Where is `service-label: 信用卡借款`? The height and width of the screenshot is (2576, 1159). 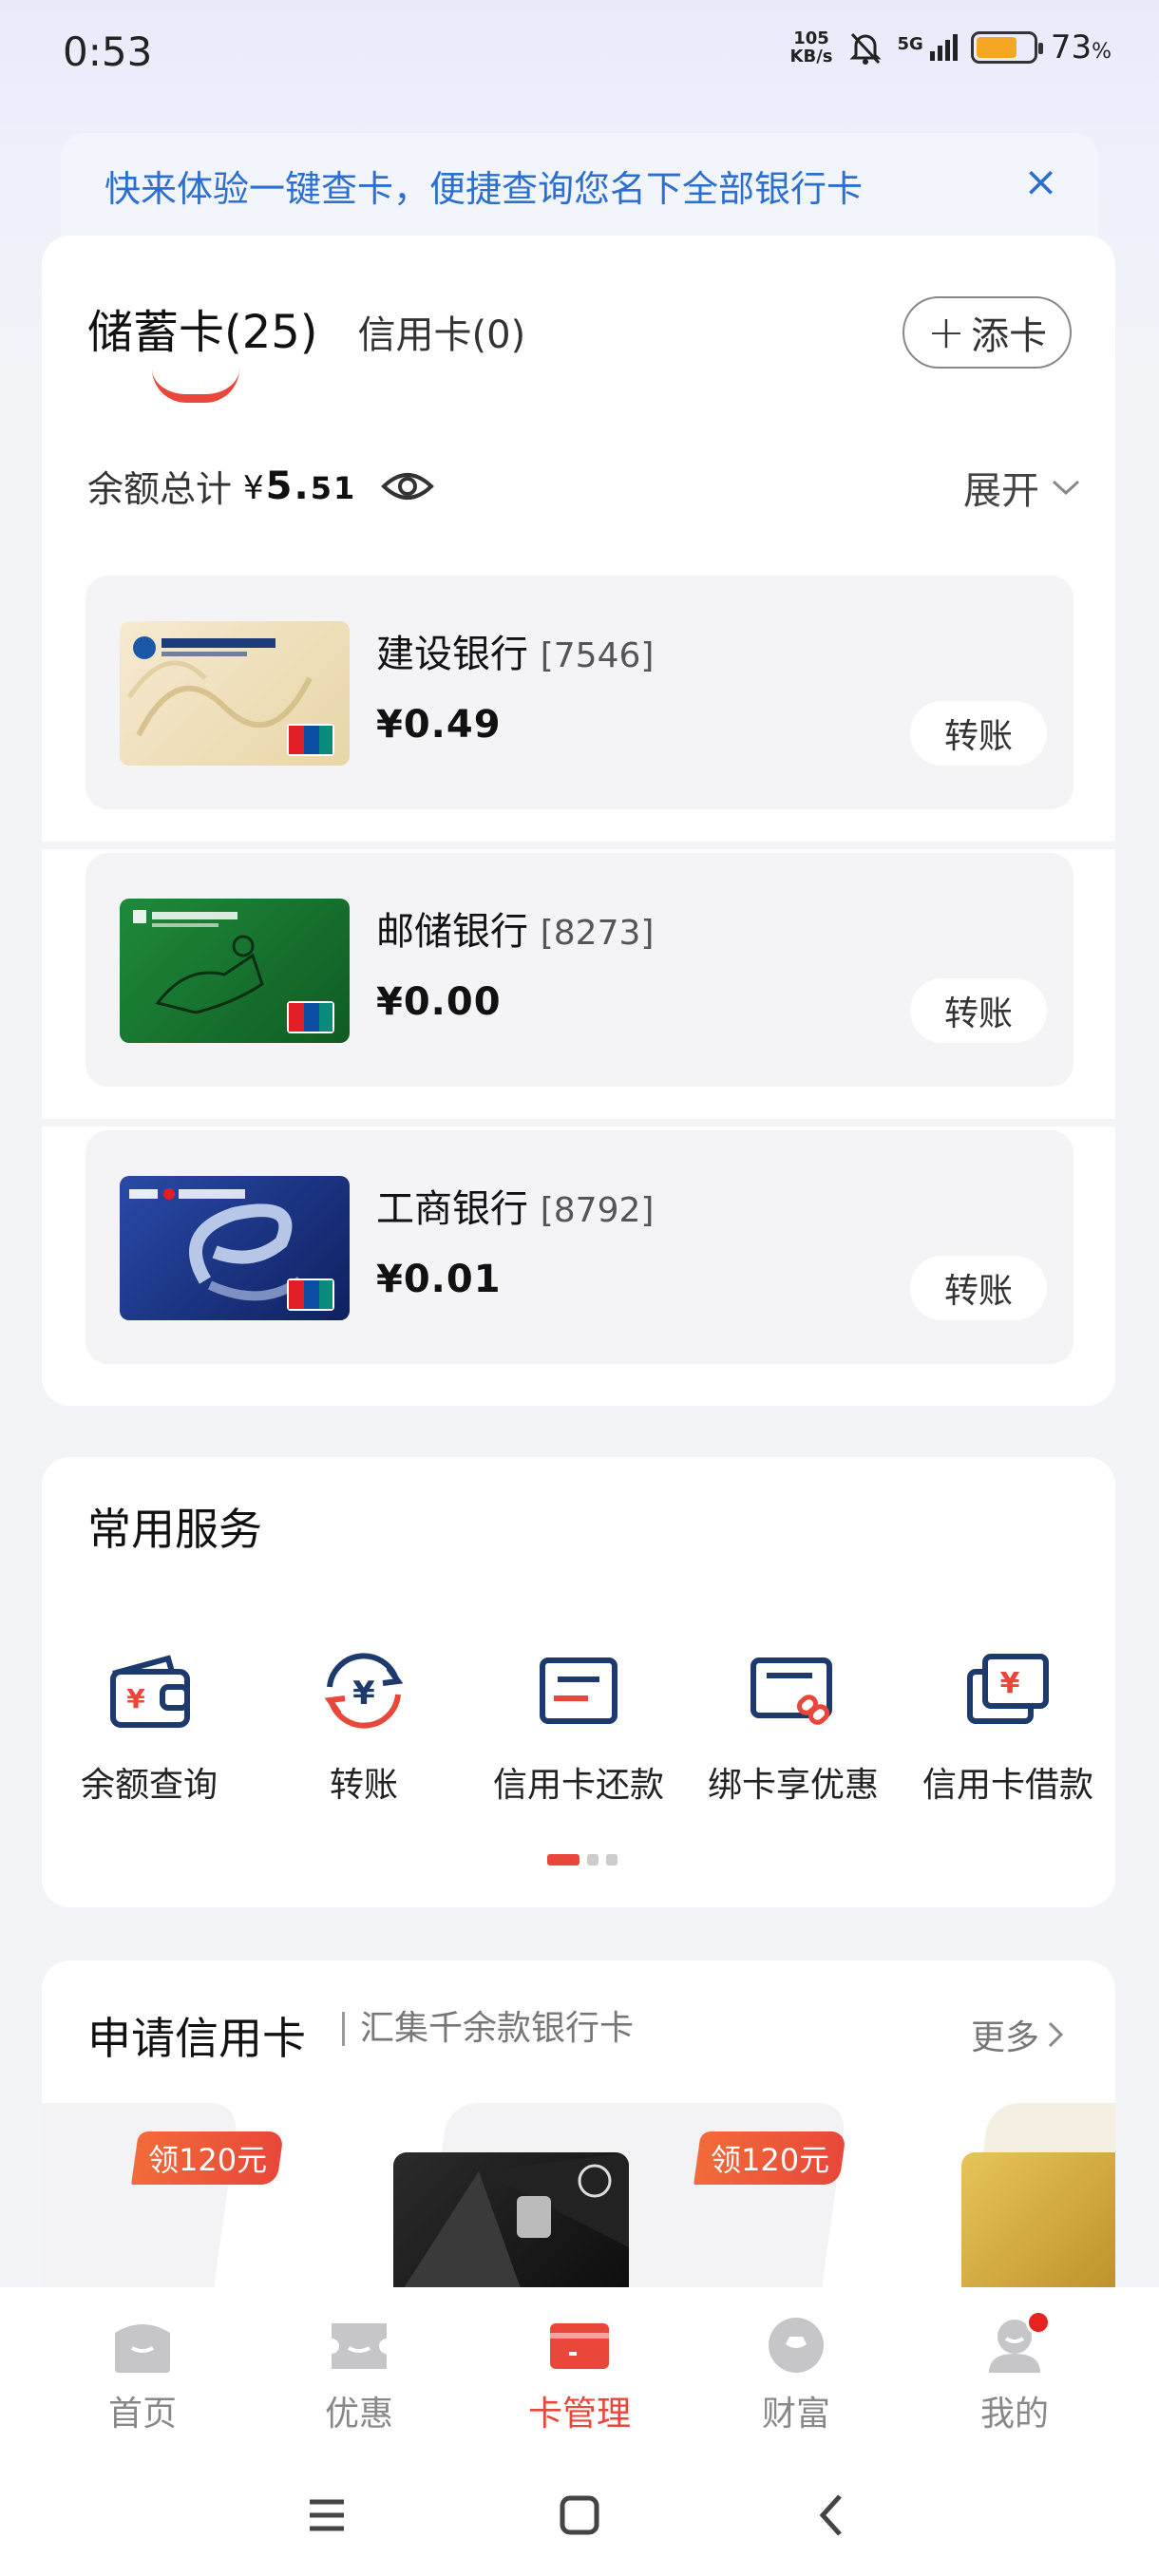 service-label: 信用卡借款 is located at coordinates (1007, 1785).